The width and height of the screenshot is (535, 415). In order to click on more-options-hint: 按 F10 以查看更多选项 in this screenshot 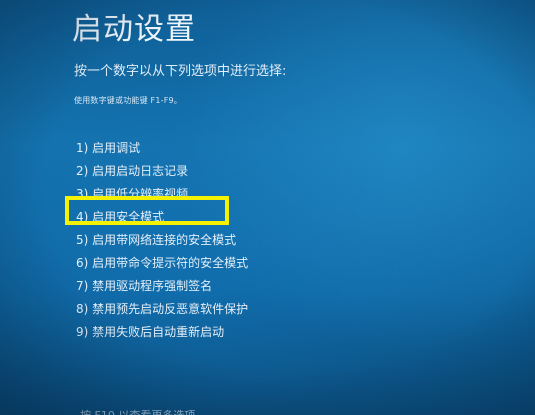, I will do `click(137, 411)`.